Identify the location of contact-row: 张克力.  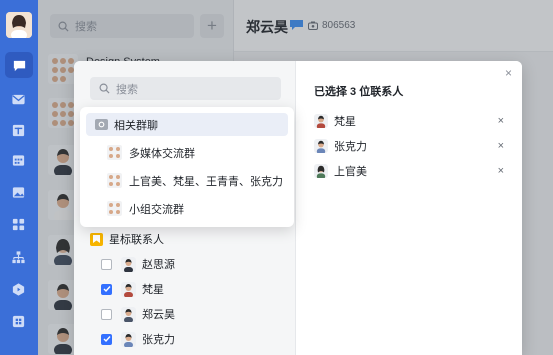
(138, 339).